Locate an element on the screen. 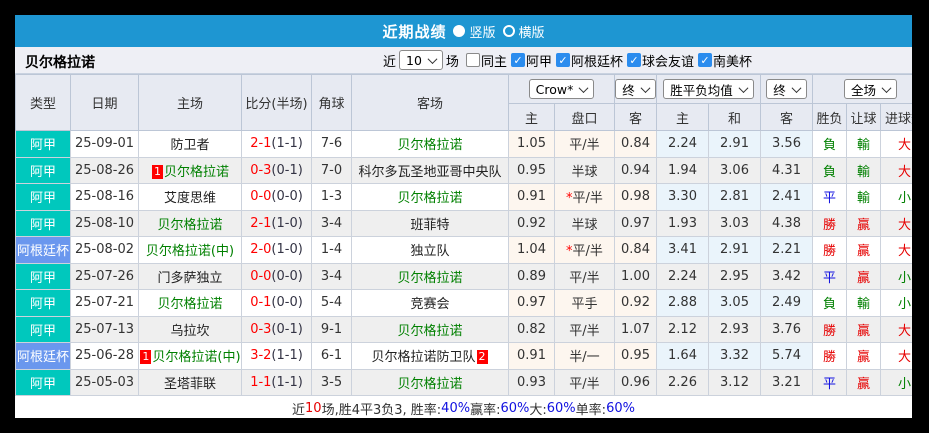 This screenshot has height=433, width=929. odds-away: 0.92 is located at coordinates (635, 303).